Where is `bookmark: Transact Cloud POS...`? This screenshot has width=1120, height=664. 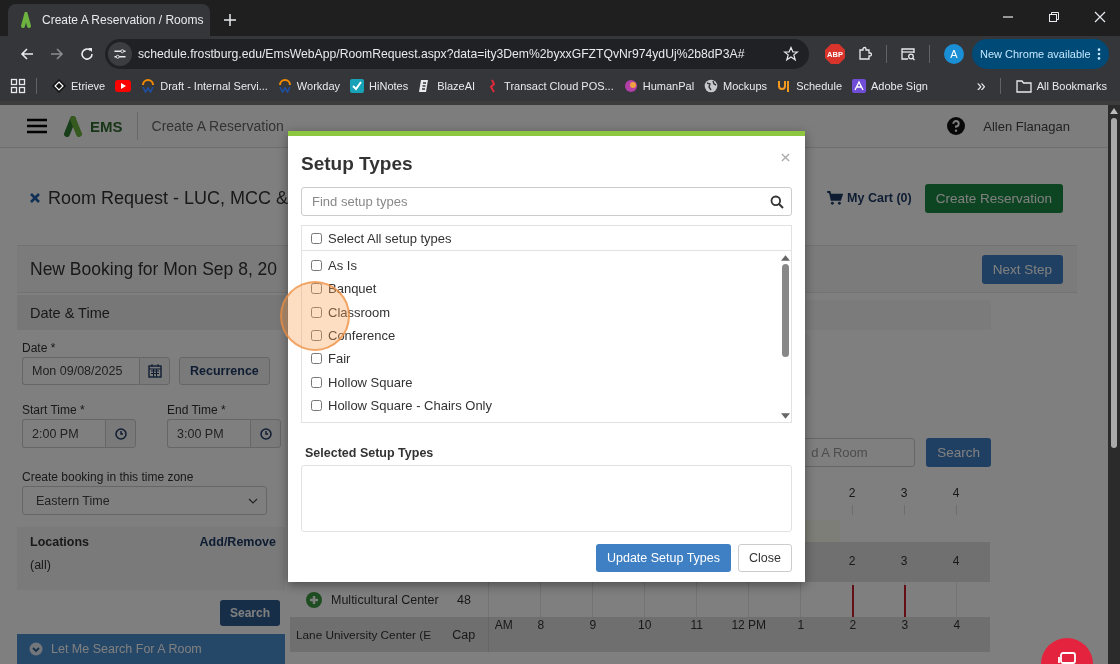 bookmark: Transact Cloud POS... is located at coordinates (549, 85).